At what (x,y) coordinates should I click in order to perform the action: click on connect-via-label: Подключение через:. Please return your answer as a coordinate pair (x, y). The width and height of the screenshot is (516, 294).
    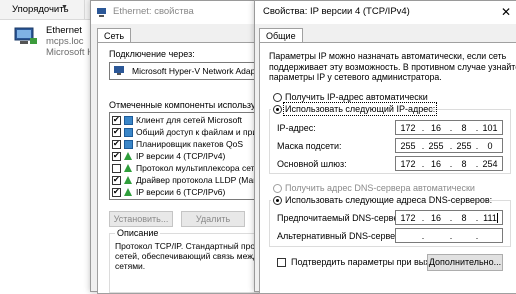
    Looking at the image, I should click on (152, 54).